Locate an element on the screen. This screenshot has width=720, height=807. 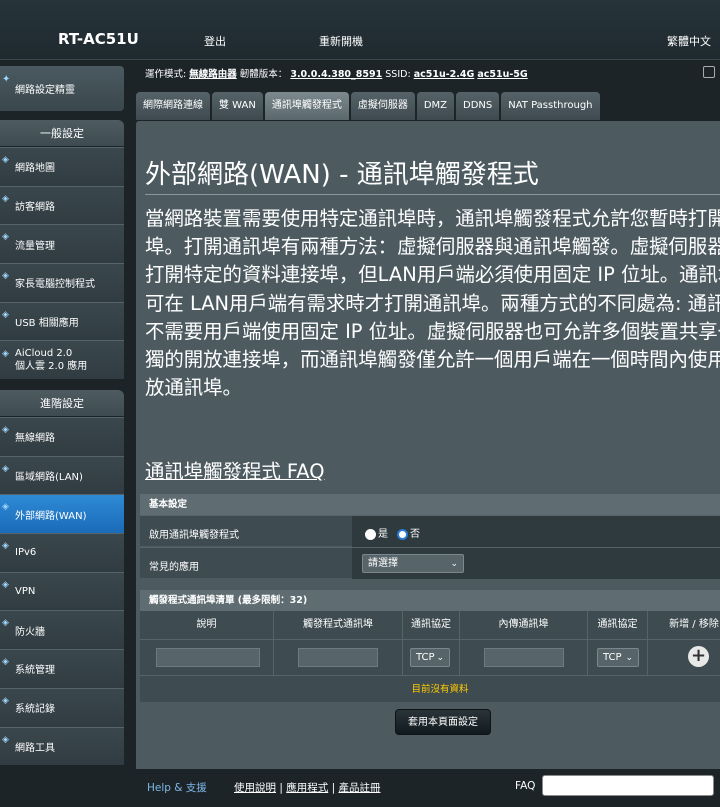
map-icon: ◈ is located at coordinates (5, 160).